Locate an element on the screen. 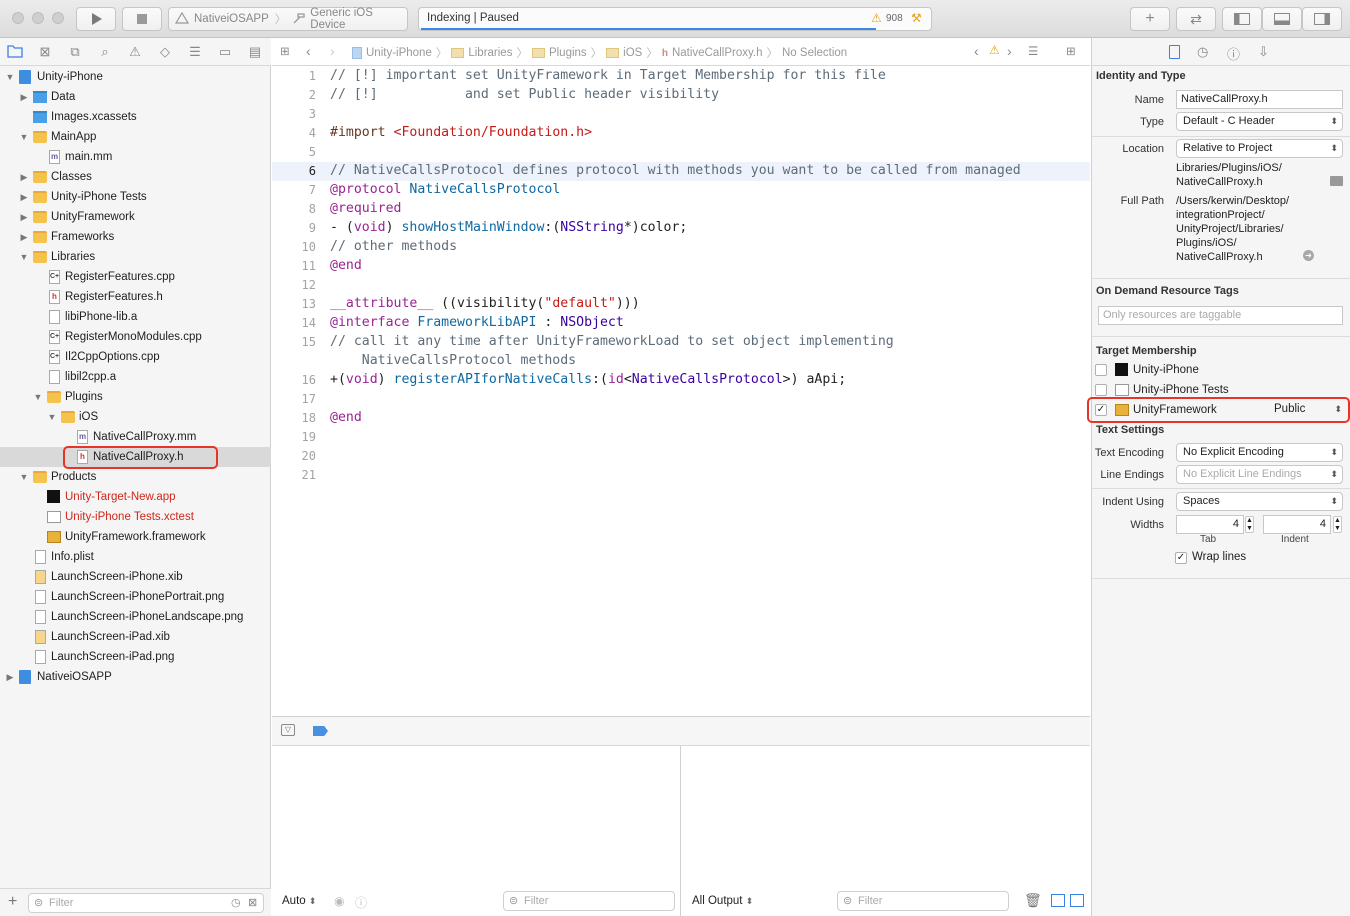  project-navigator-icon is located at coordinates (15, 52).